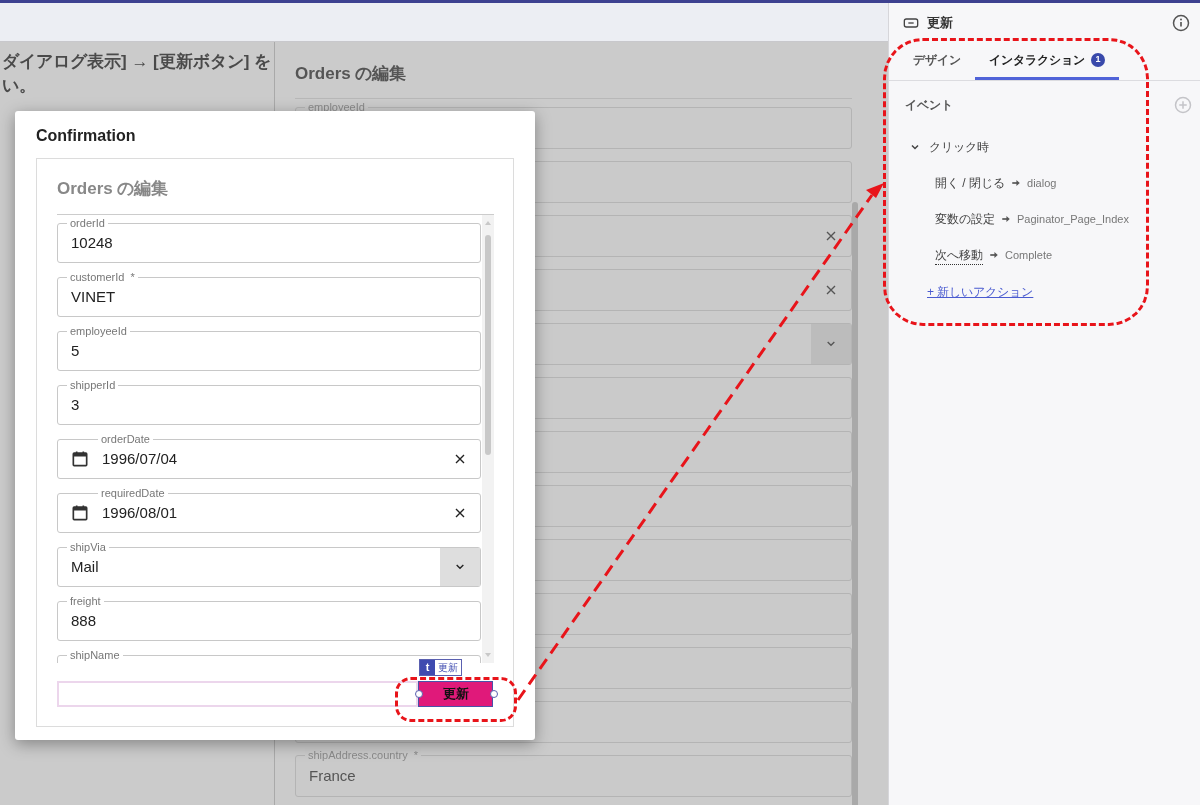 Image resolution: width=1200 pixels, height=805 pixels. Describe the element at coordinates (92, 242) in the screenshot. I see `field-value: 10248` at that location.